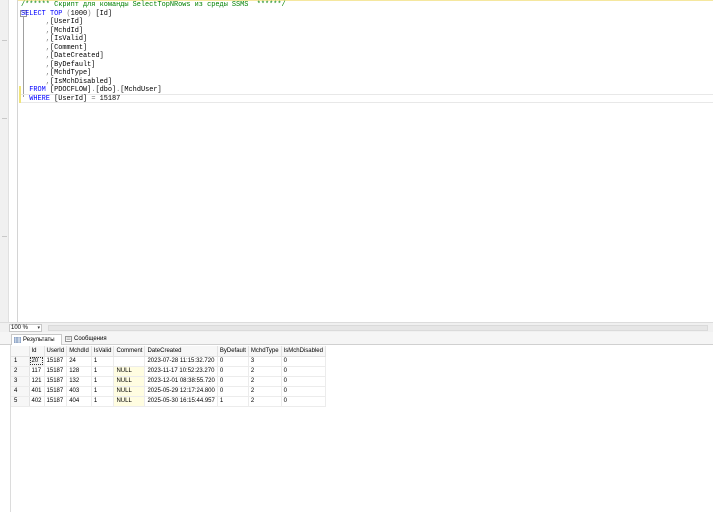 Image resolution: width=713 pixels, height=512 pixels. What do you see at coordinates (37, 401) in the screenshot?
I see `grid-cell: 402` at bounding box center [37, 401].